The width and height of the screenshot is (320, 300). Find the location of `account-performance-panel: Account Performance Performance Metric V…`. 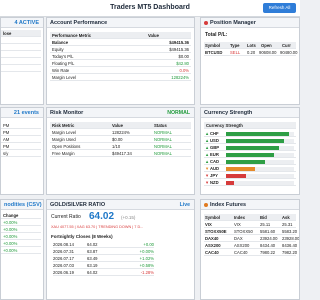

account-performance-panel: Account Performance Performance Metric V… is located at coordinates (120, 61).